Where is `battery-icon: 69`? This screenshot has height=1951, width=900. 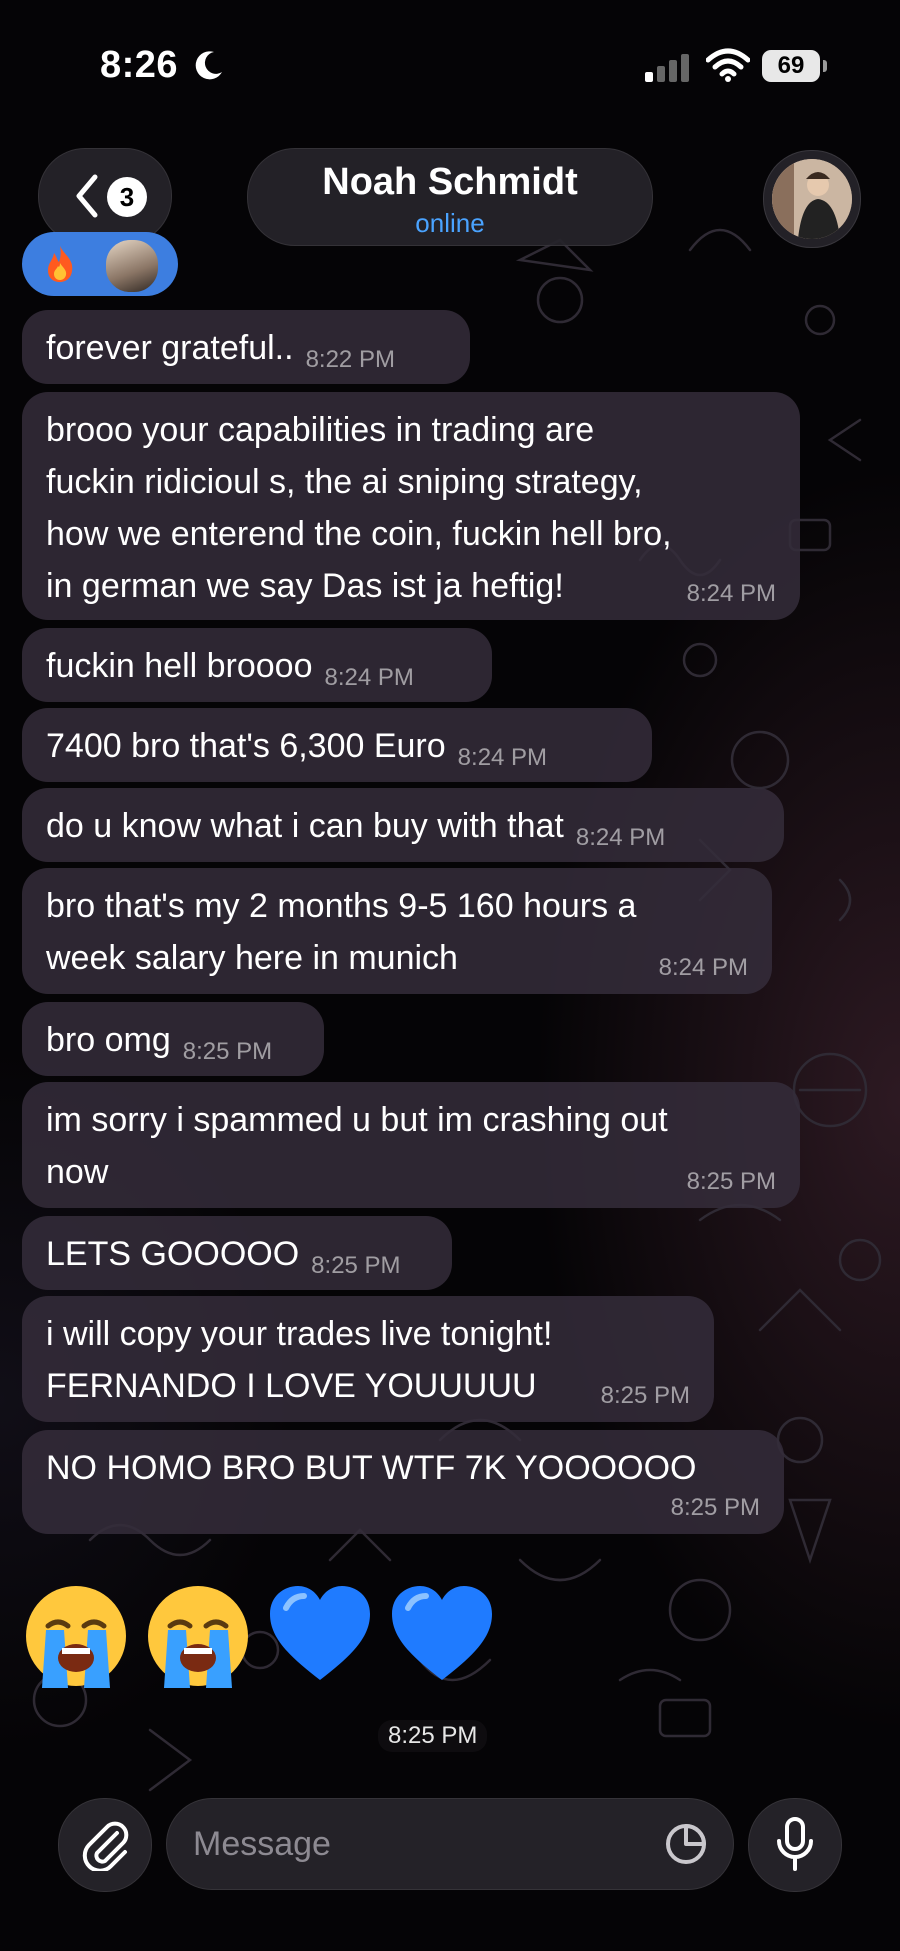
battery-icon: 69 is located at coordinates (794, 66).